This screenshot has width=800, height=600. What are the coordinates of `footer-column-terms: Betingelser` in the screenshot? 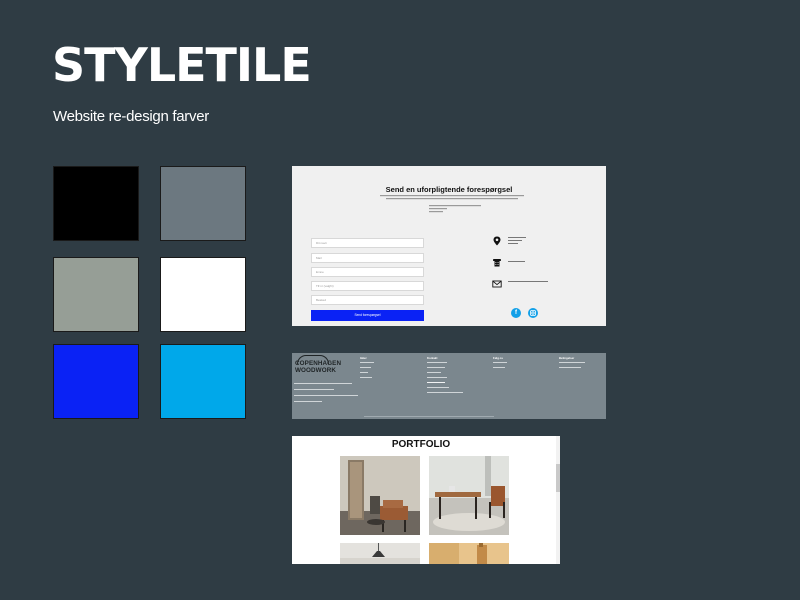 It's located at (574, 365).